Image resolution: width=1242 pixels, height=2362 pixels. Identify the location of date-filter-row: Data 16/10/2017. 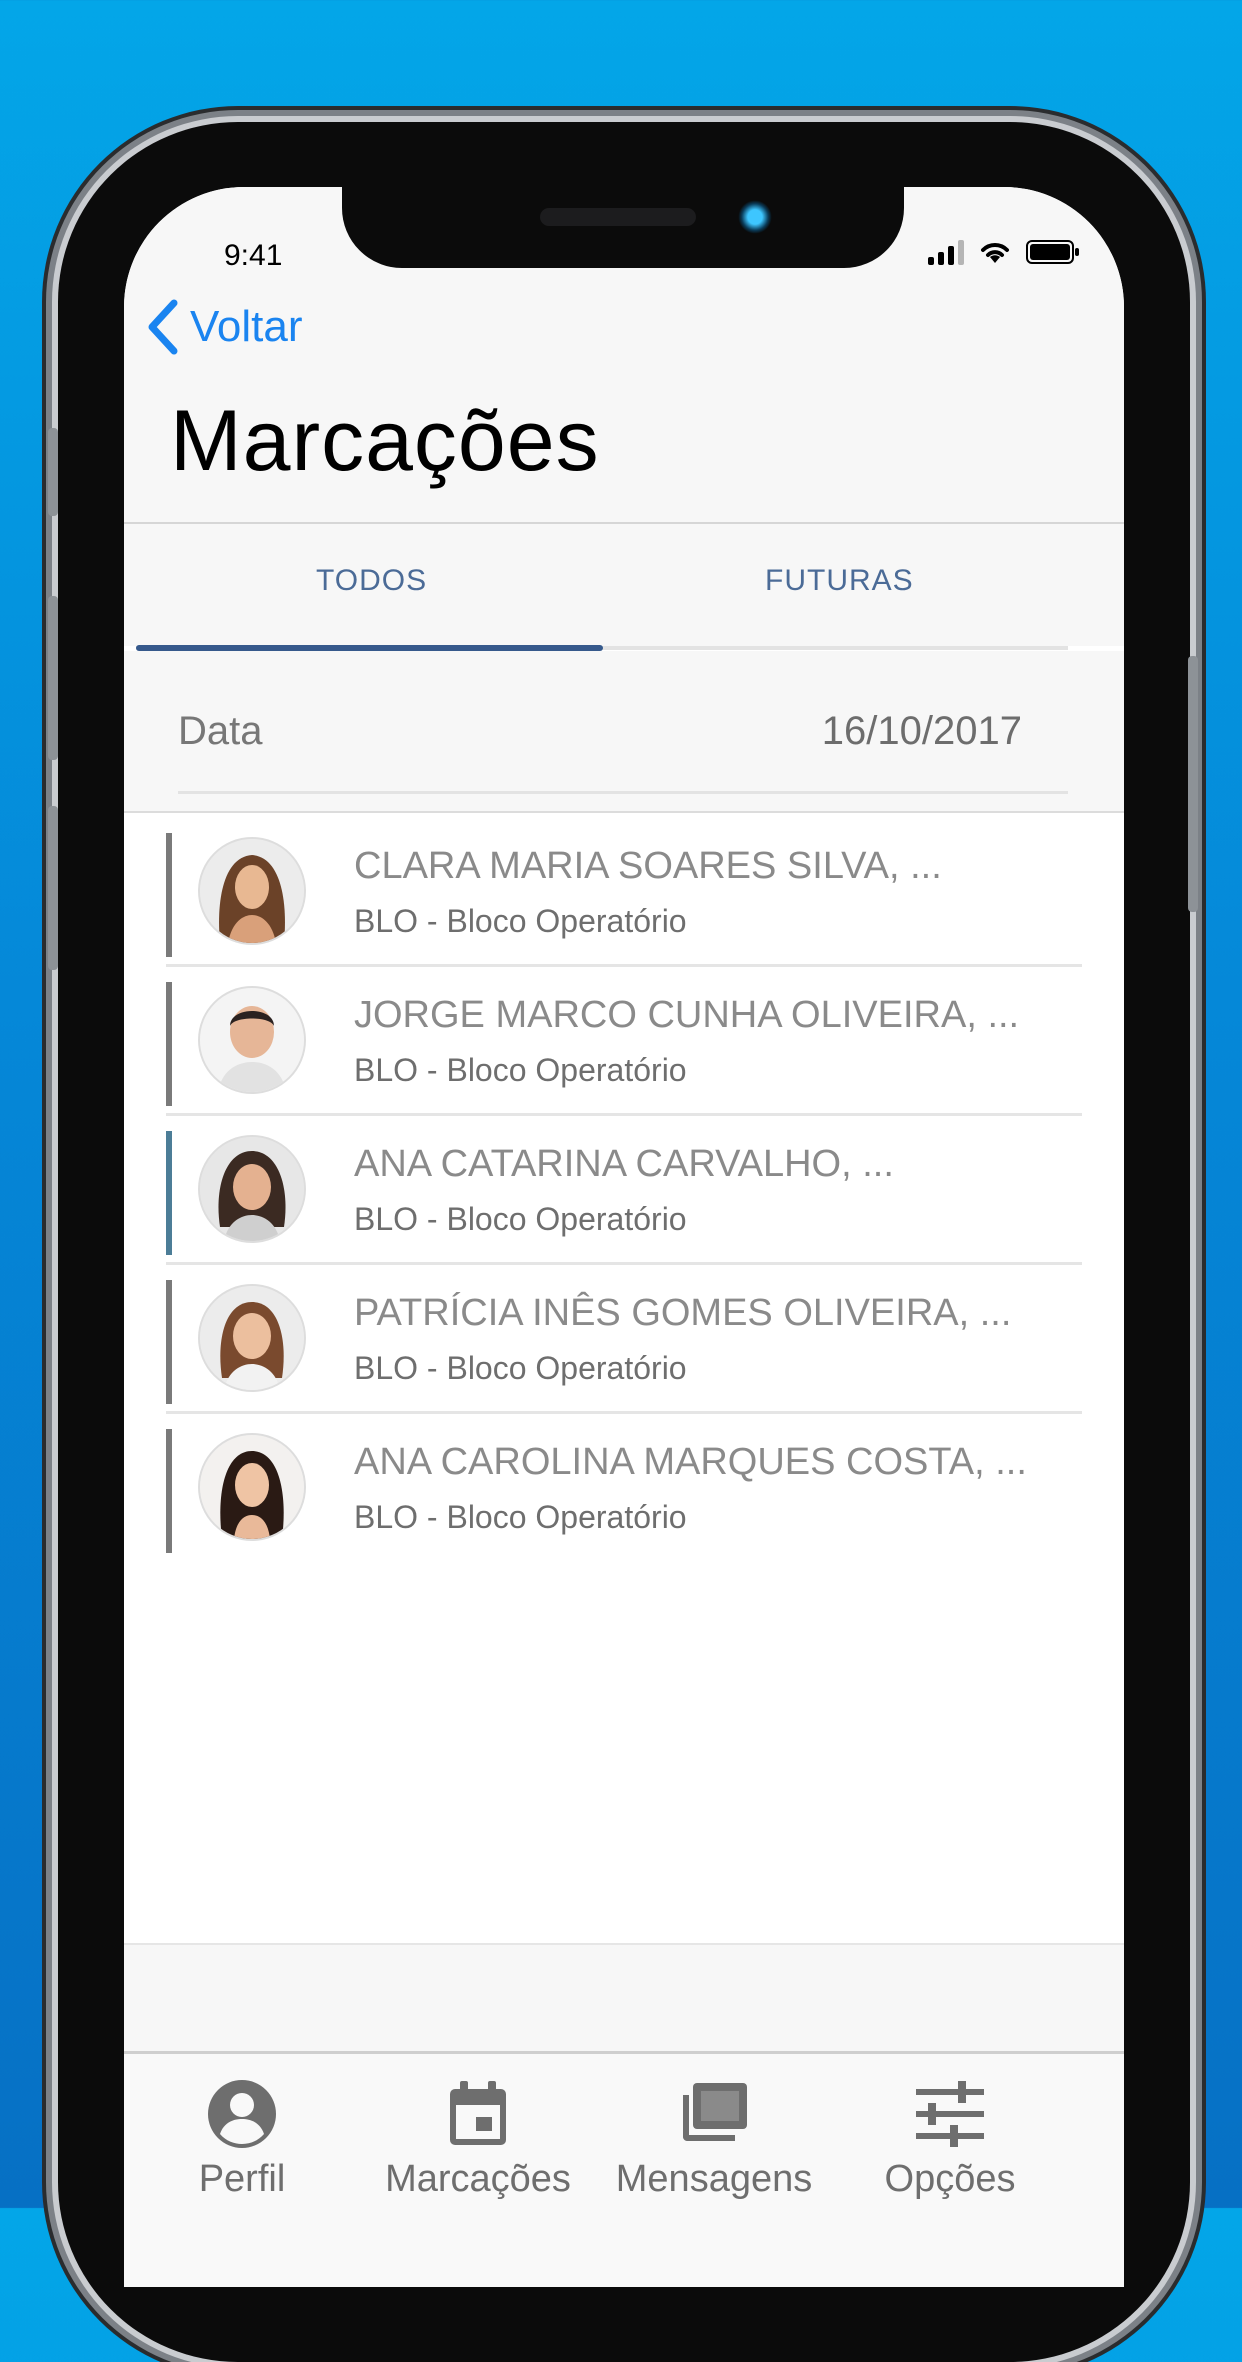
(624, 732).